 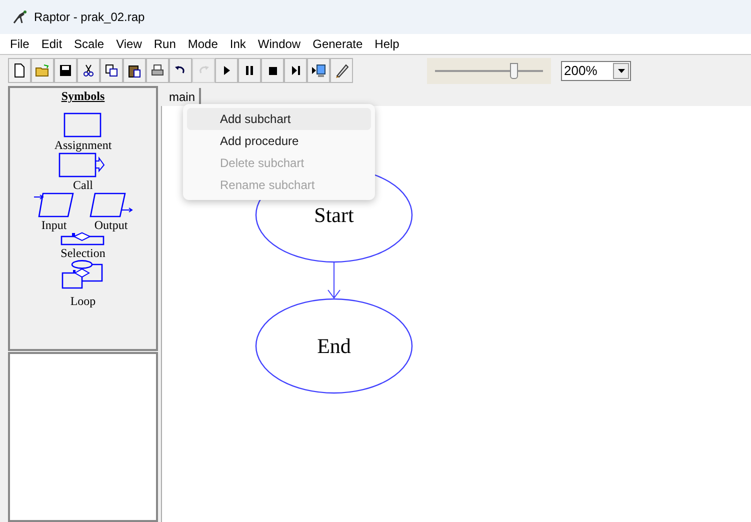 What do you see at coordinates (20, 17) in the screenshot?
I see `bird-icon` at bounding box center [20, 17].